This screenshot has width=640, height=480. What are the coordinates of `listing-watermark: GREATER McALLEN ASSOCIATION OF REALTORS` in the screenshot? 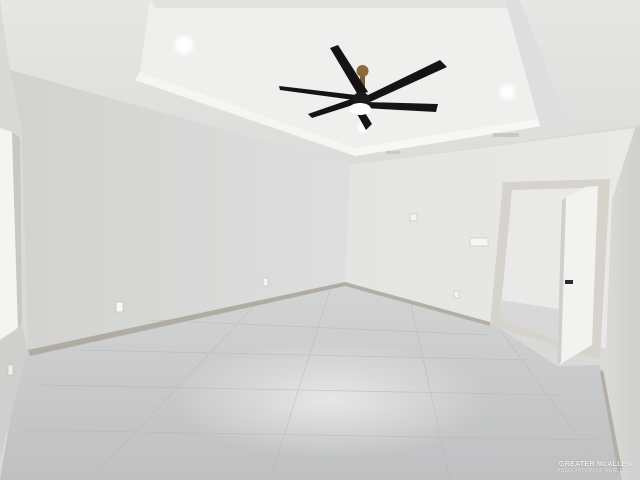 It's located at (595, 467).